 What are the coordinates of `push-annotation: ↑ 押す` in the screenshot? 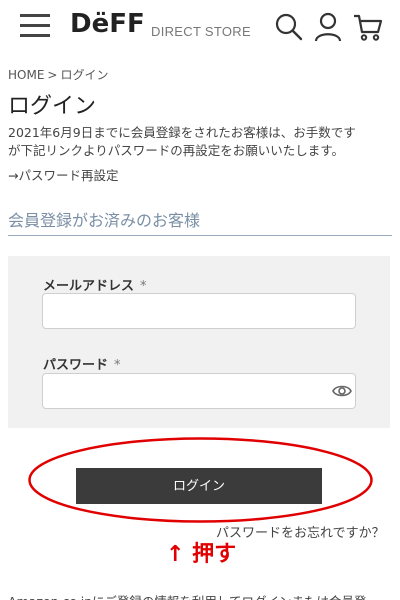 It's located at (201, 554).